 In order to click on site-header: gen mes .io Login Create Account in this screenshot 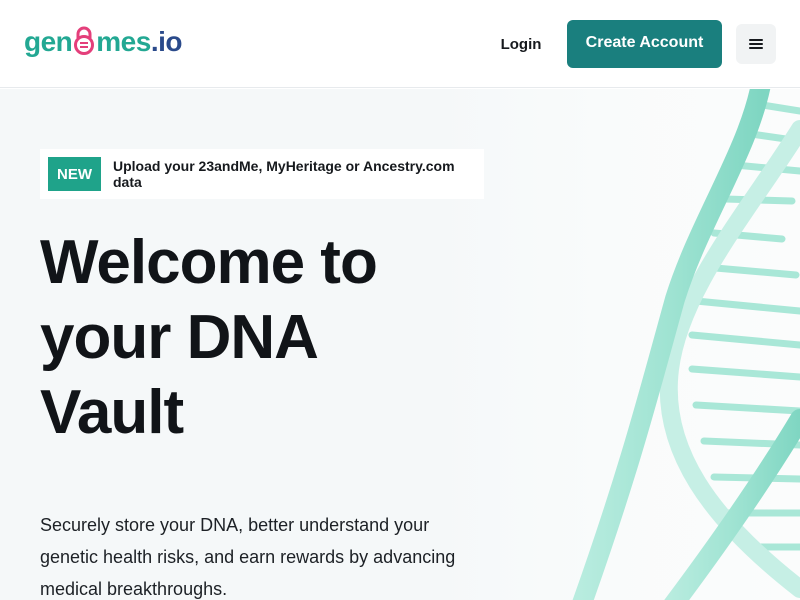, I will do `click(400, 44)`.